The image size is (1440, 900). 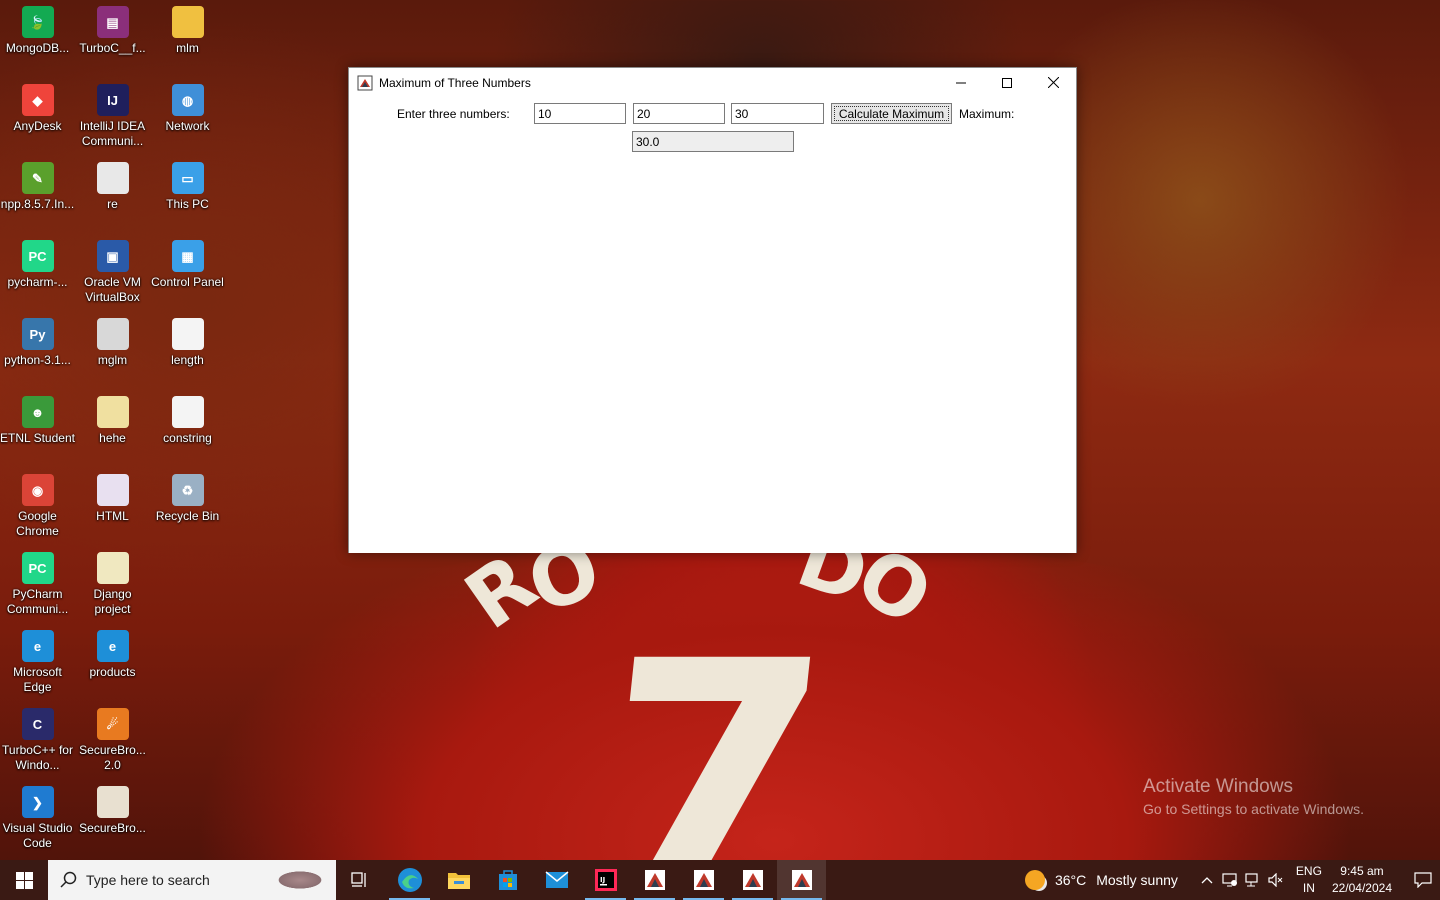 What do you see at coordinates (1309, 880) in the screenshot?
I see `input-language-button: ENG IN` at bounding box center [1309, 880].